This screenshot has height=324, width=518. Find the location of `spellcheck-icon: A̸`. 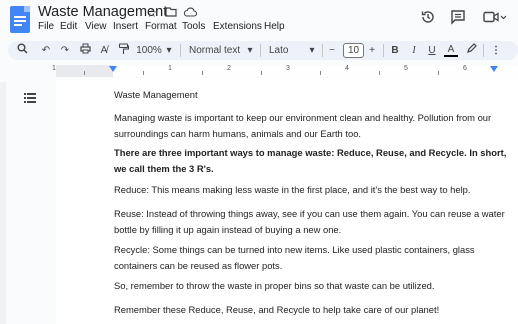

spellcheck-icon: A̸ is located at coordinates (104, 50).